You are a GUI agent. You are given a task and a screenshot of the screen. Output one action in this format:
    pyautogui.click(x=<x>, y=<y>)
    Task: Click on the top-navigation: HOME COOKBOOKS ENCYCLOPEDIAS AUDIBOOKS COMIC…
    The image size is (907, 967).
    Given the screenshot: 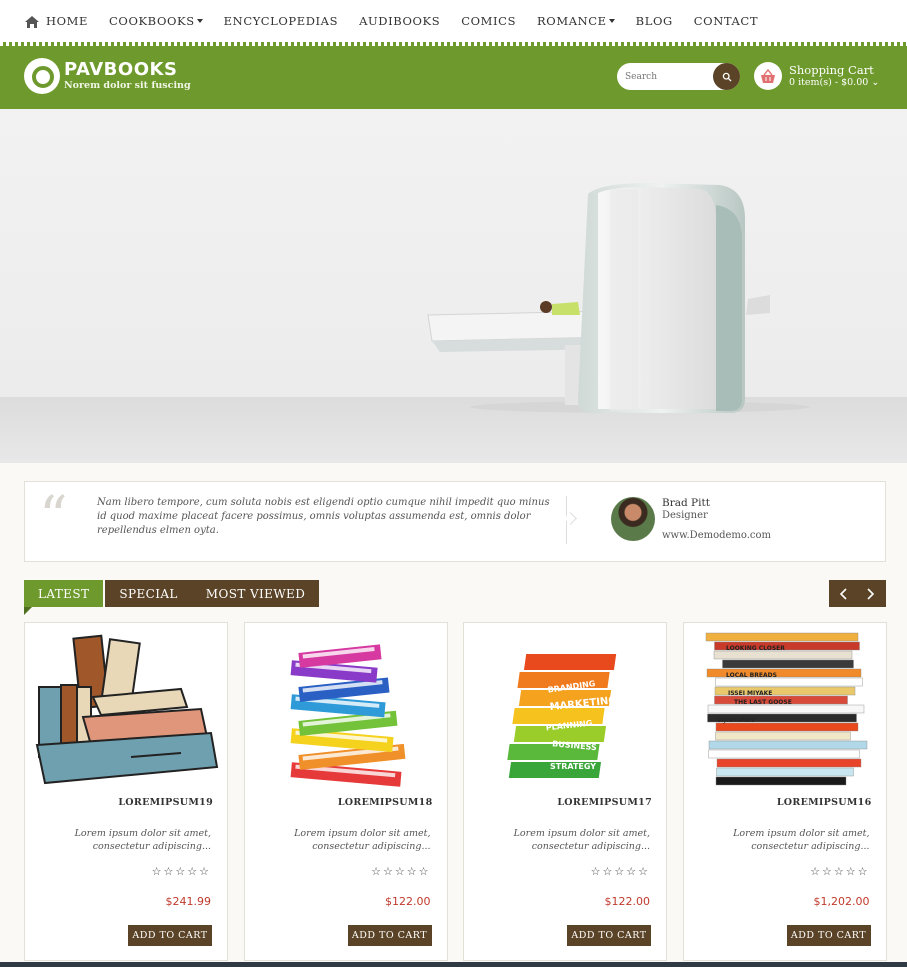 What is the action you would take?
    pyautogui.click(x=453, y=21)
    